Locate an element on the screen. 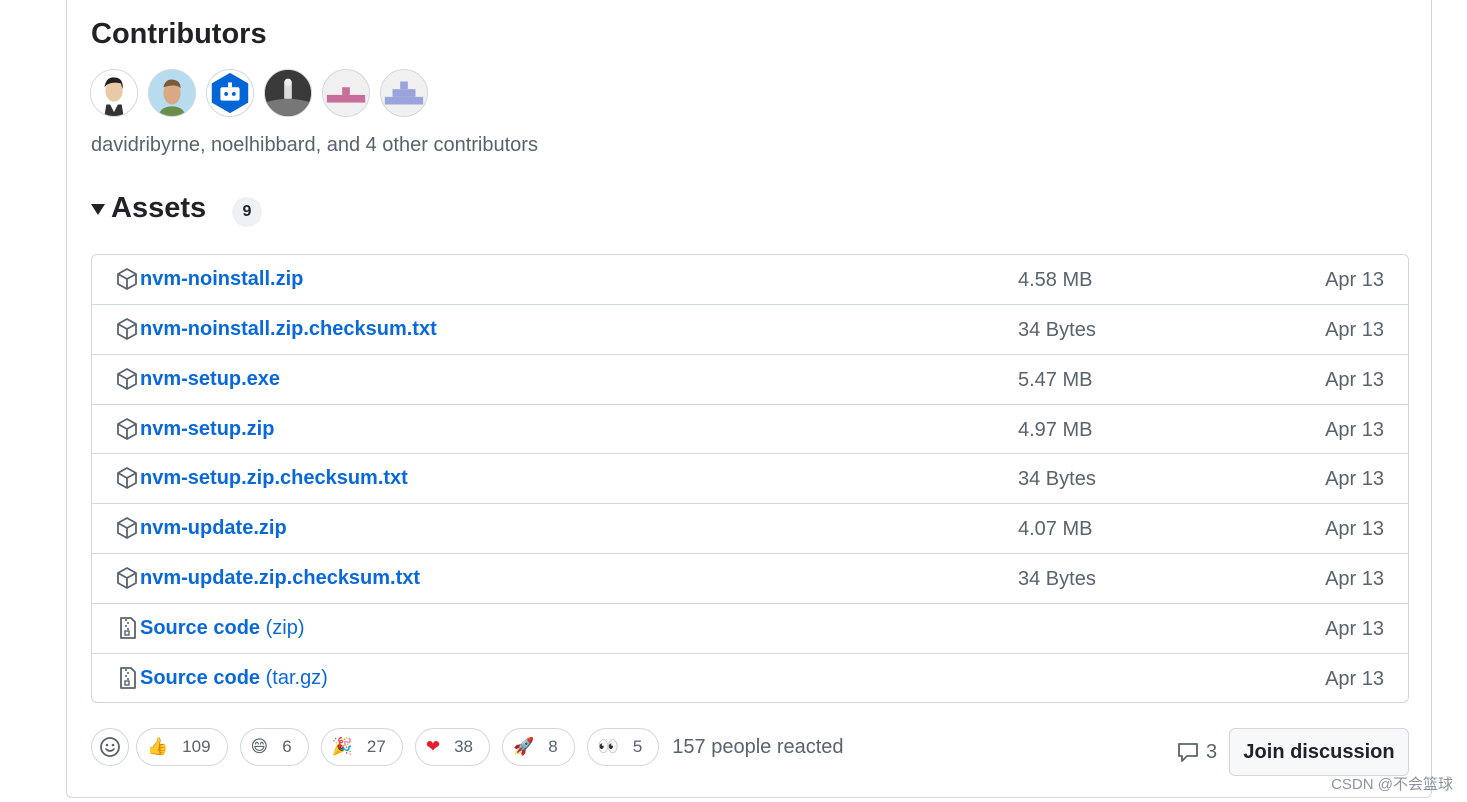  asset-size: 5.47 MB is located at coordinates (1055, 379).